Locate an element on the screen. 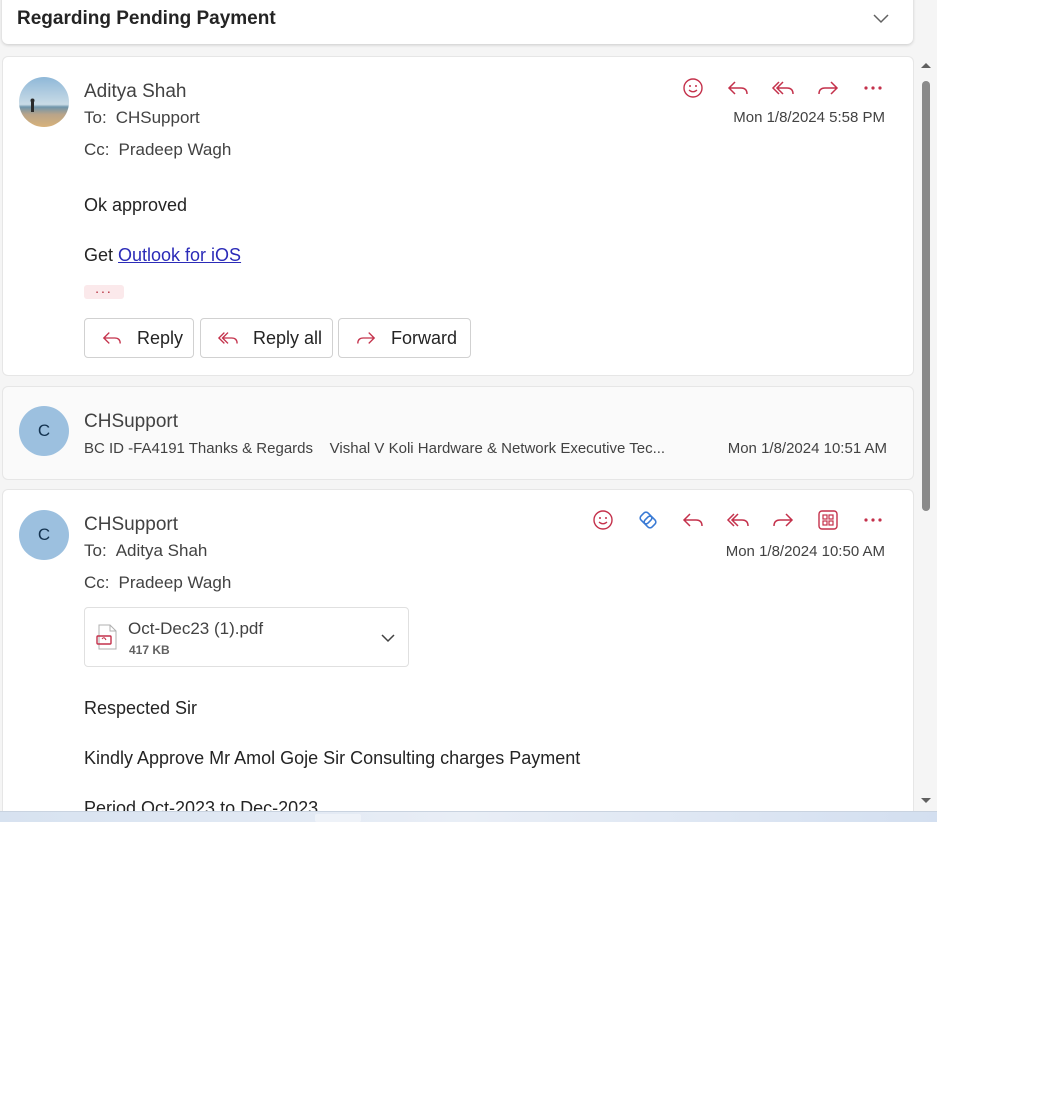  to-line: To: Aditya Shah is located at coordinates (145, 551).